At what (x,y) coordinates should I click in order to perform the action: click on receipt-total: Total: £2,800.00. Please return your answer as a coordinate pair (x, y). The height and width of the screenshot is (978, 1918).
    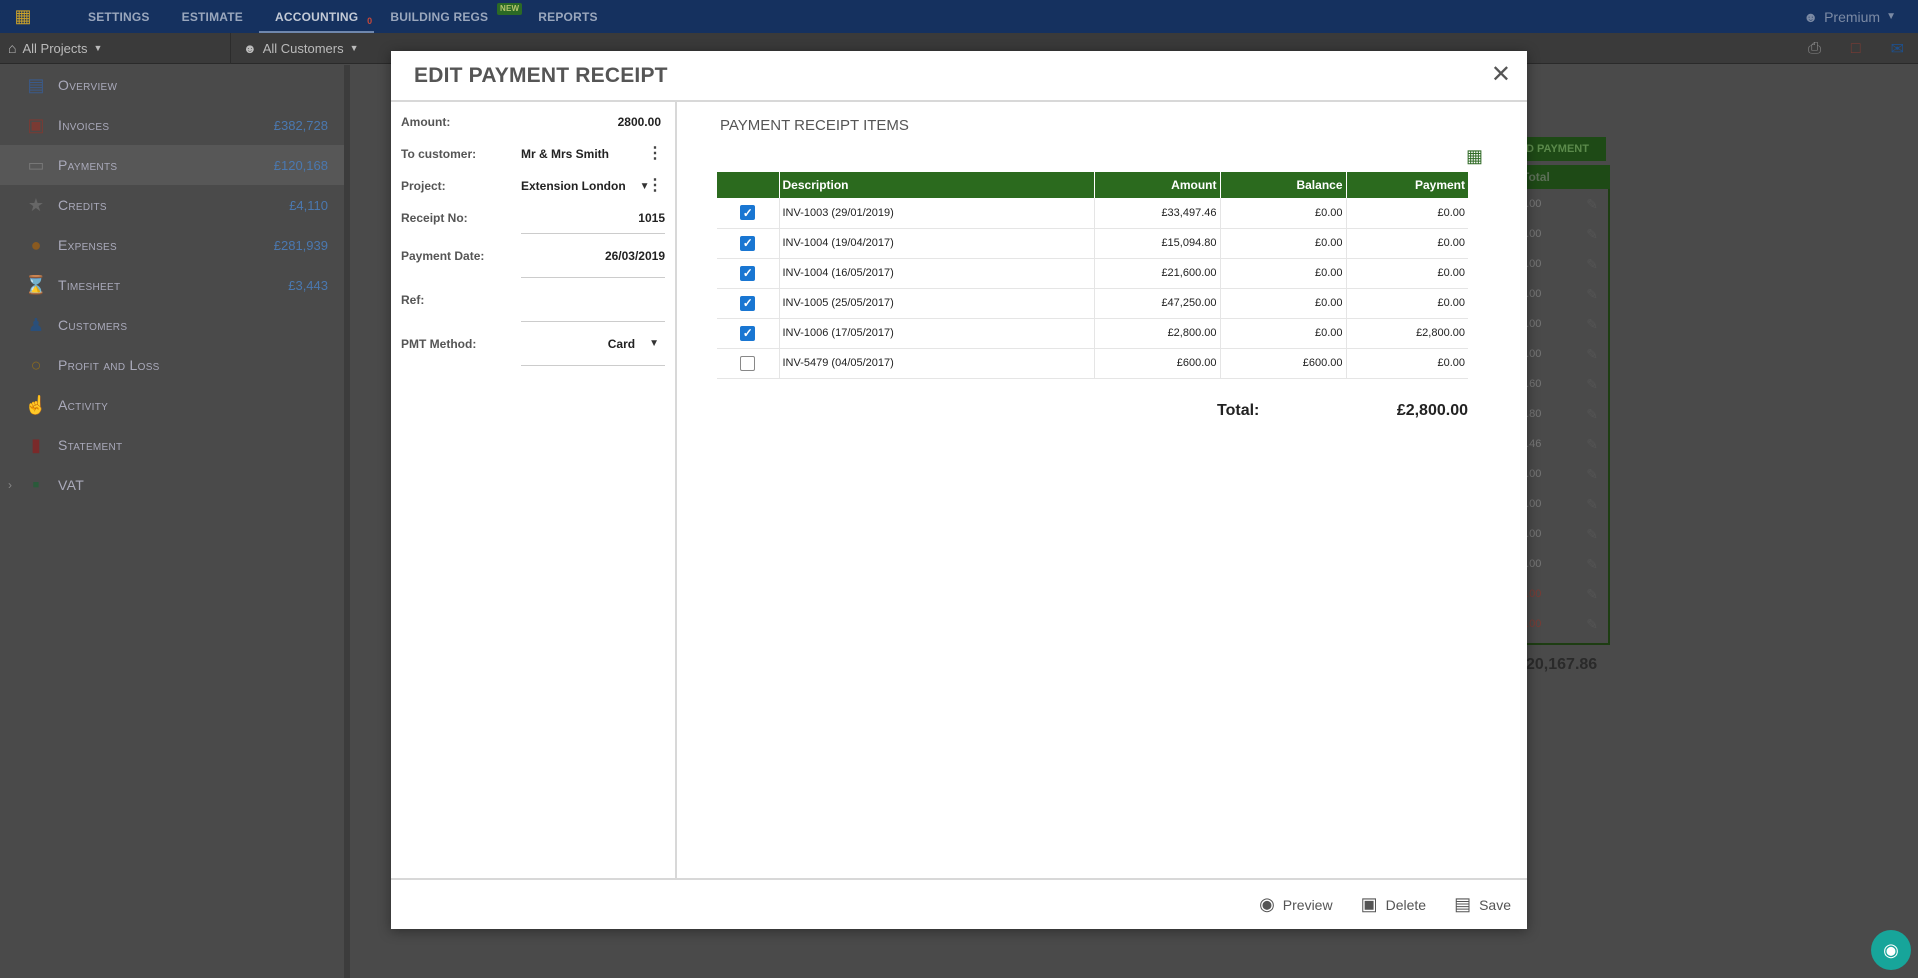
    Looking at the image, I should click on (1092, 414).